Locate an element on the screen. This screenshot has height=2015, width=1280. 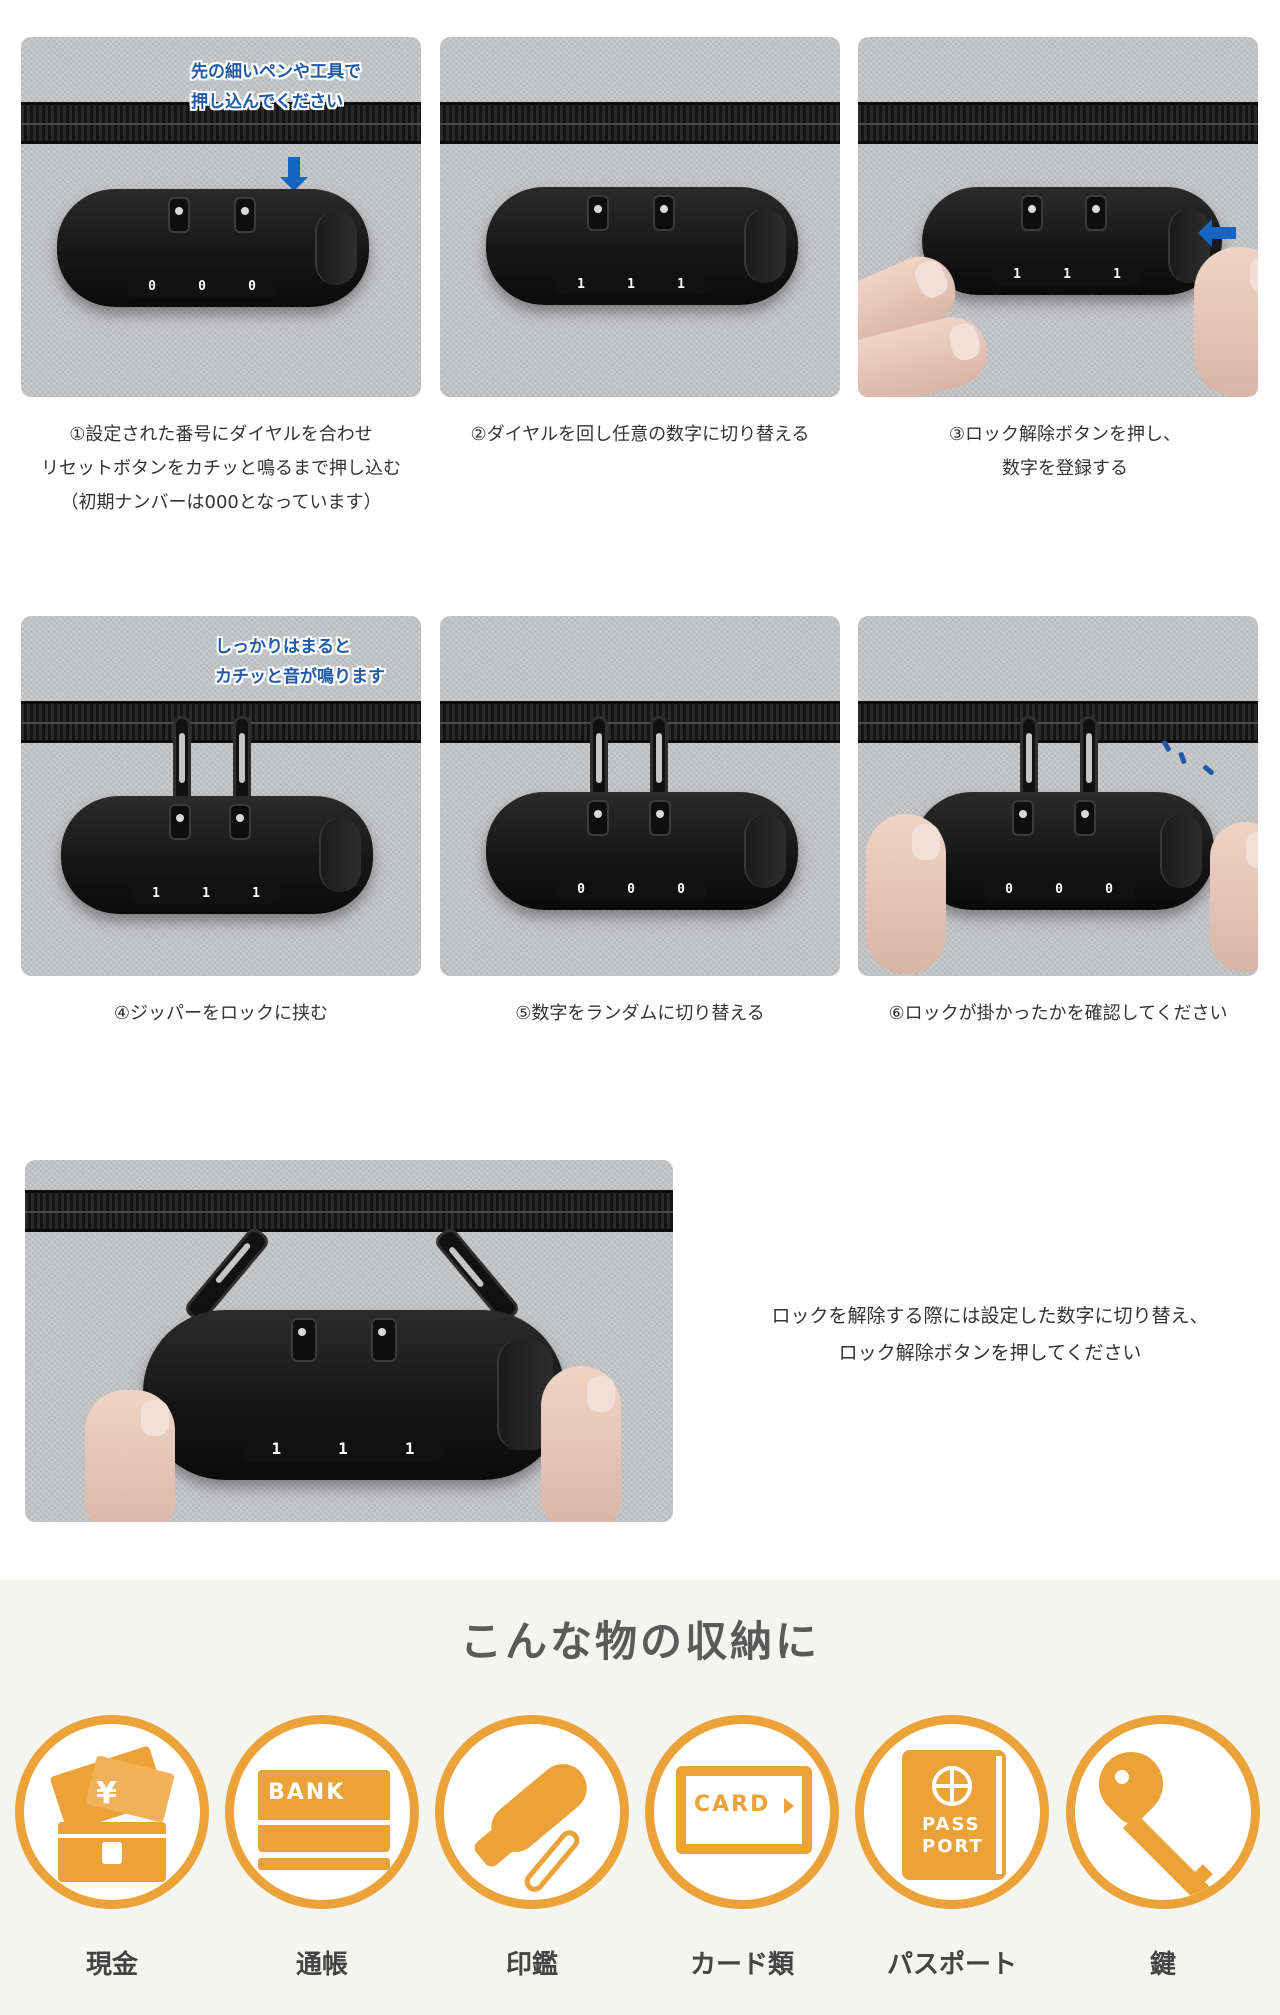
storage-item-passport: PASS PORT パスポート is located at coordinates (948, 1855).